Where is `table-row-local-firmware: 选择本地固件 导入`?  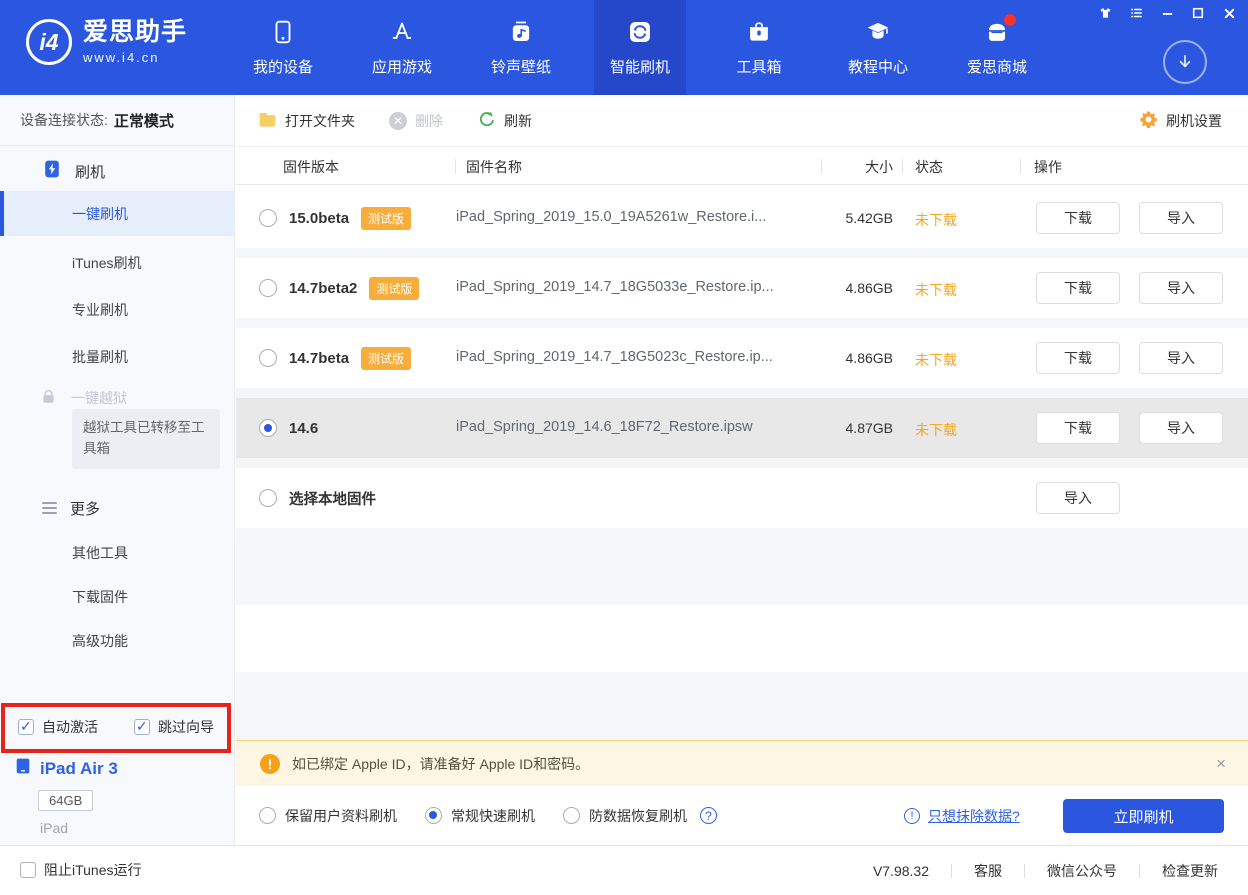
table-row-local-firmware: 选择本地固件 导入 is located at coordinates (742, 498).